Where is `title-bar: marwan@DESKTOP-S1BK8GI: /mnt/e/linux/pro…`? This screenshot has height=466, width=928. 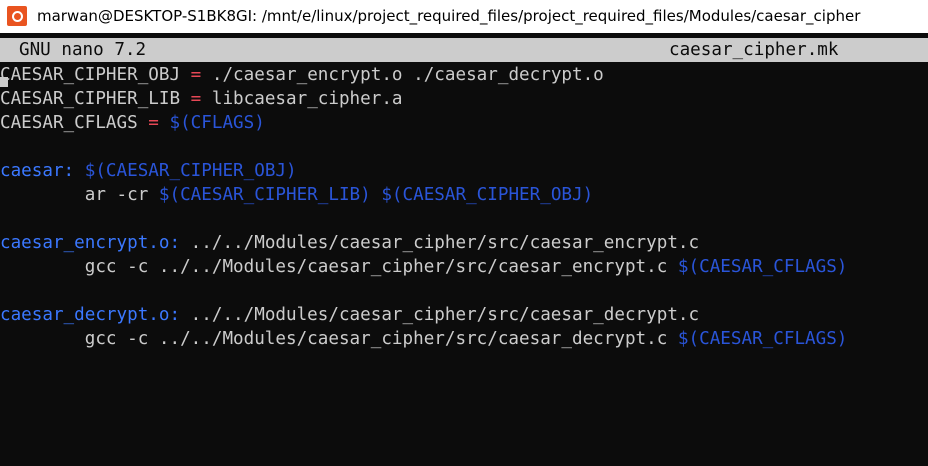 title-bar: marwan@DESKTOP-S1BK8GI: /mnt/e/linux/pro… is located at coordinates (464, 16).